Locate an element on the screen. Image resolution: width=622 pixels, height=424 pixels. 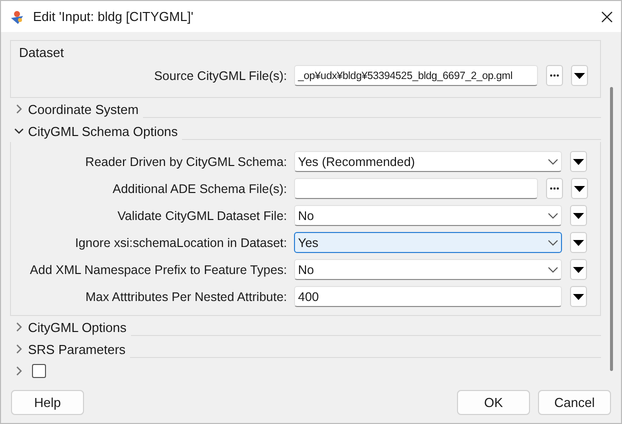
field-label: Additional ADE Schema File(s): is located at coordinates (199, 189).